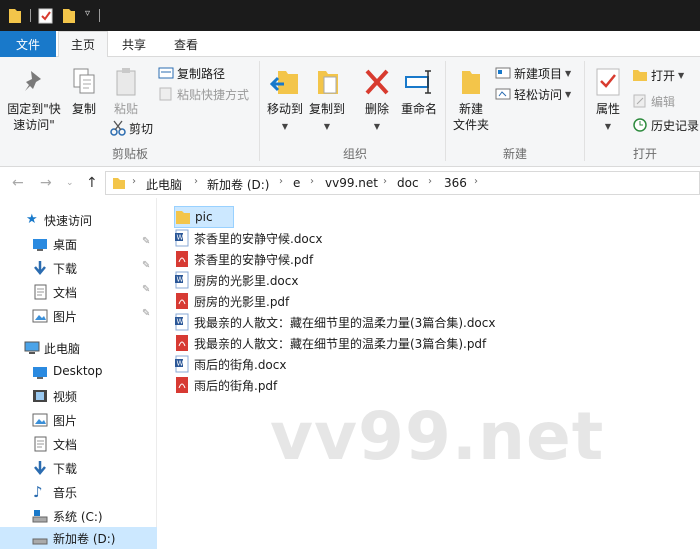  Describe the element at coordinates (78, 268) in the screenshot. I see `nav-item-downloads: 下载 ✎` at that location.